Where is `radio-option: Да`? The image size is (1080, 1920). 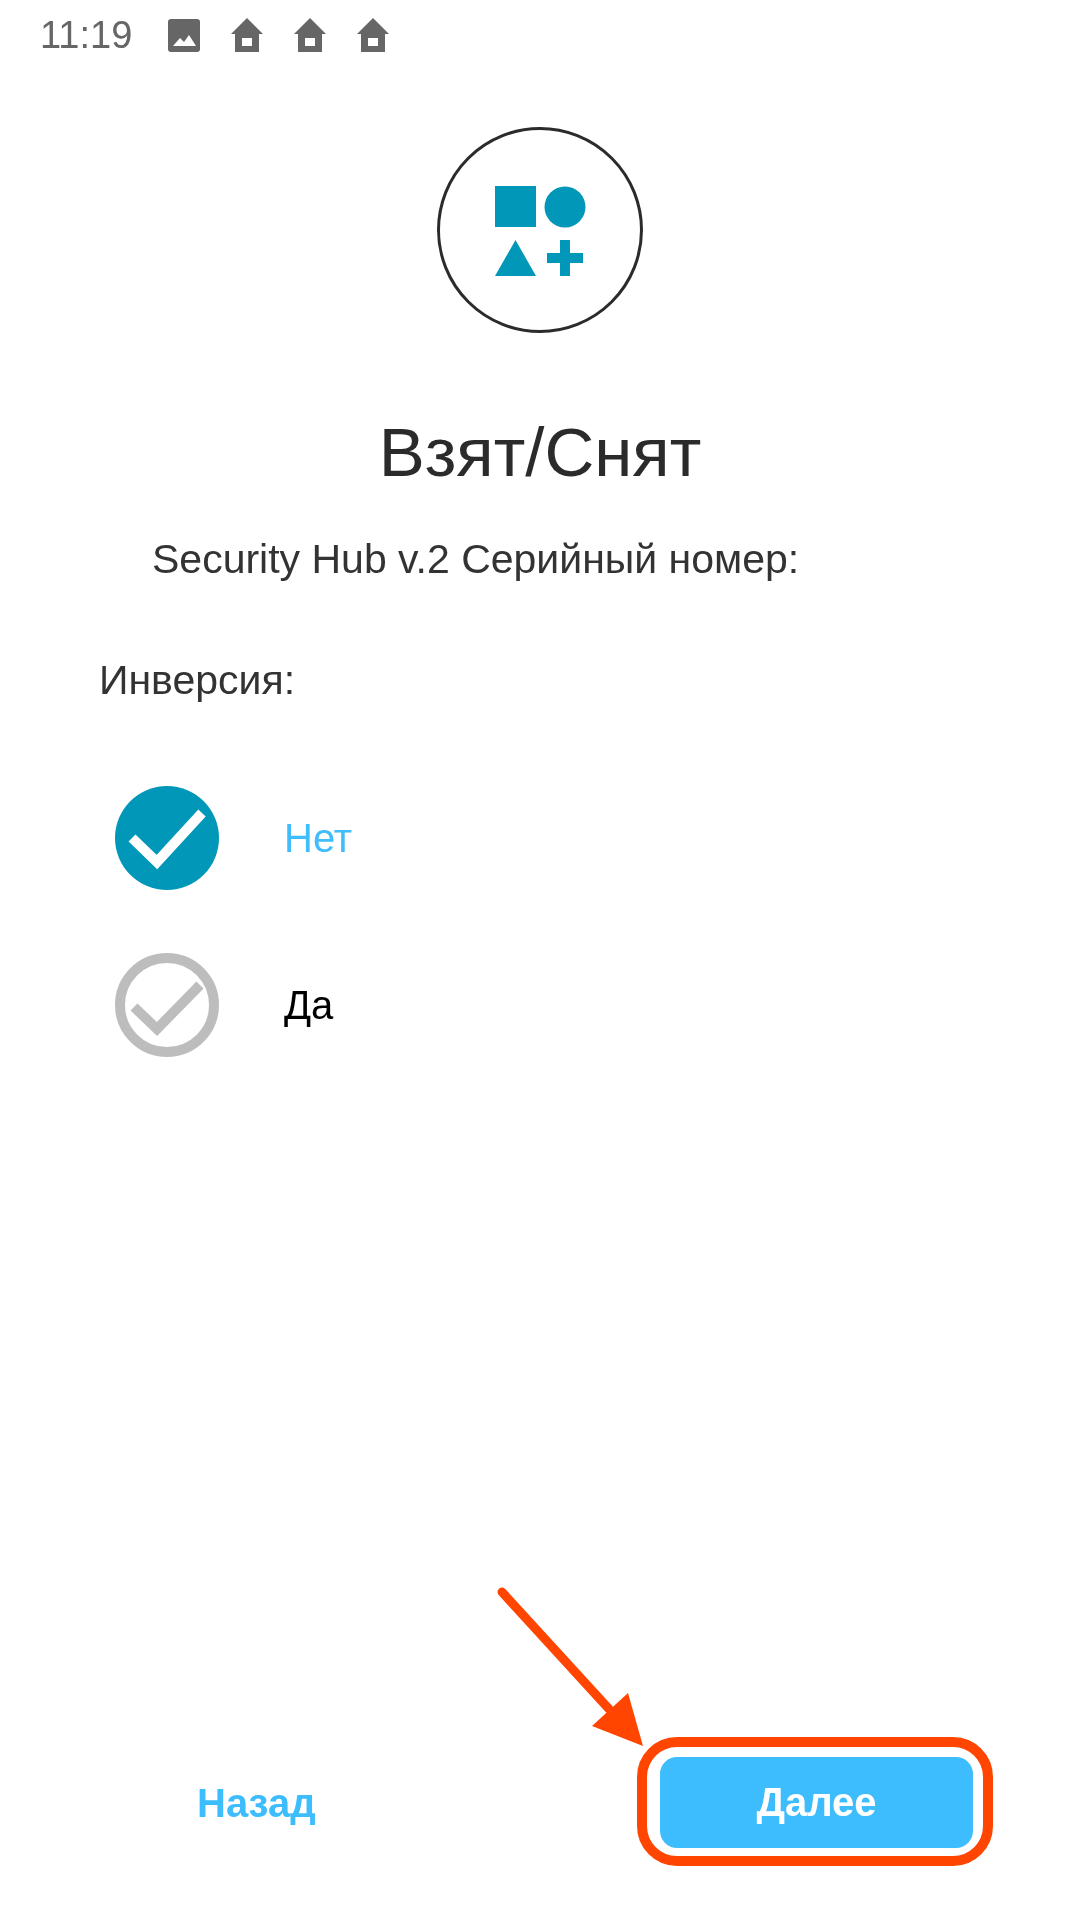
radio-option: Да is located at coordinates (234, 1005).